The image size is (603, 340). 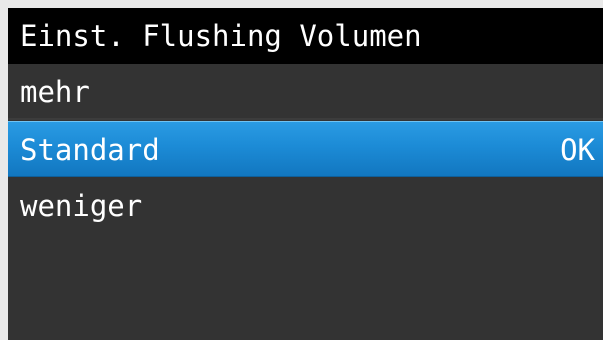 What do you see at coordinates (577, 150) in the screenshot?
I see `ok-indicator: OK` at bounding box center [577, 150].